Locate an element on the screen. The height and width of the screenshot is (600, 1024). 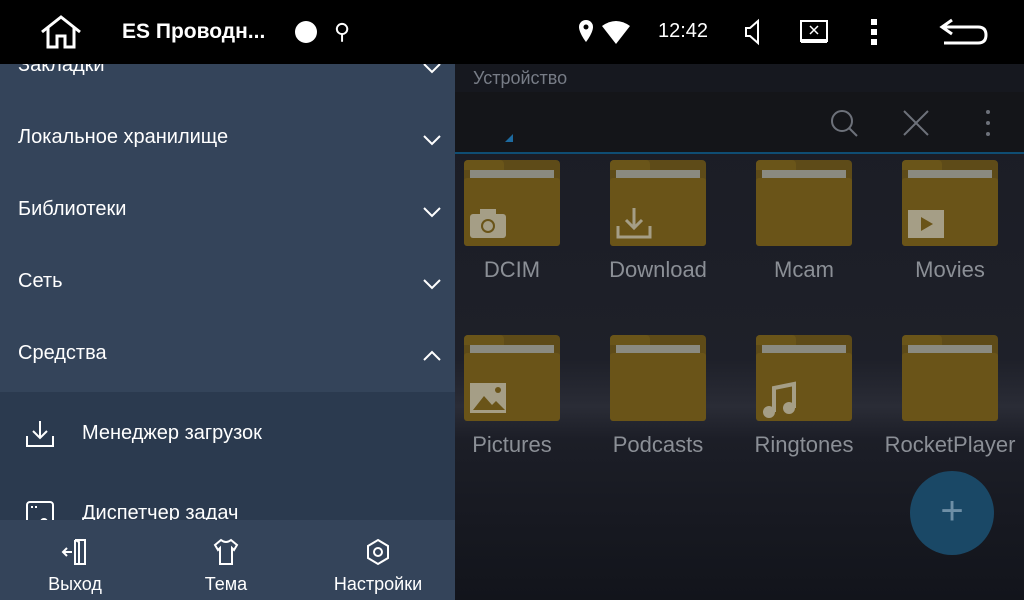
home-icon is located at coordinates (61, 32).